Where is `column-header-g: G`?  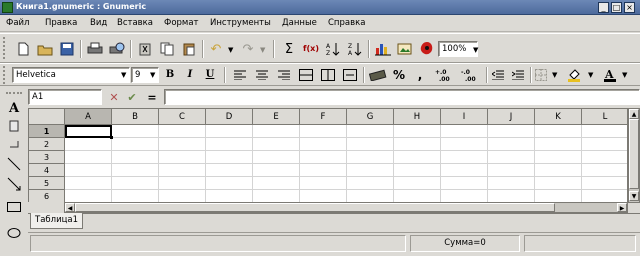
column-header-g: G is located at coordinates (370, 117).